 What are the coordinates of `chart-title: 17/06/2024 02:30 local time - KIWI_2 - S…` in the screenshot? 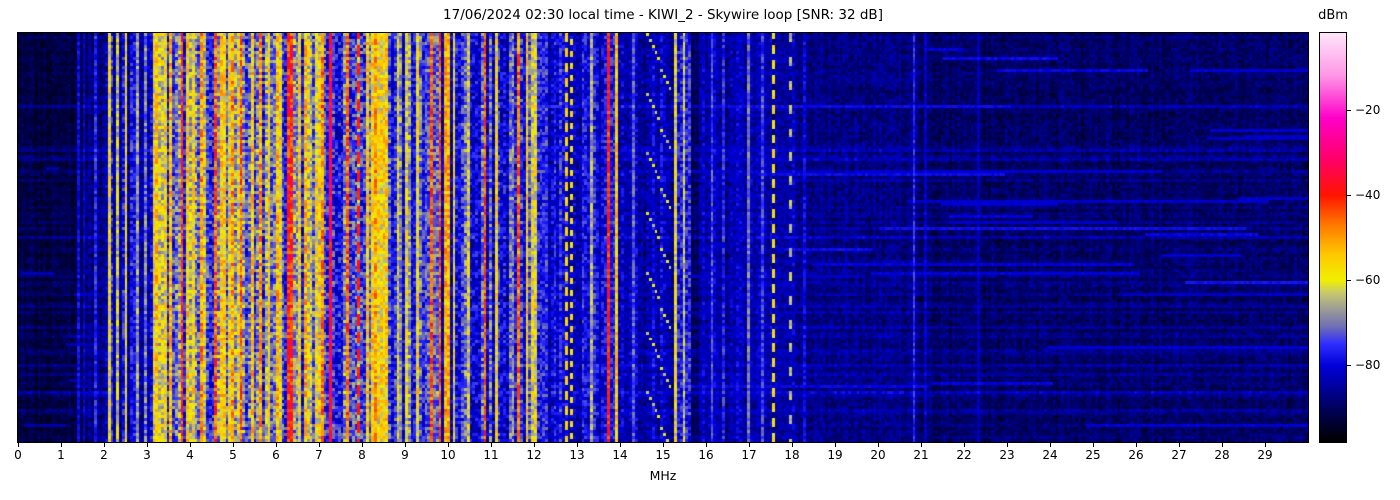 It's located at (663, 15).